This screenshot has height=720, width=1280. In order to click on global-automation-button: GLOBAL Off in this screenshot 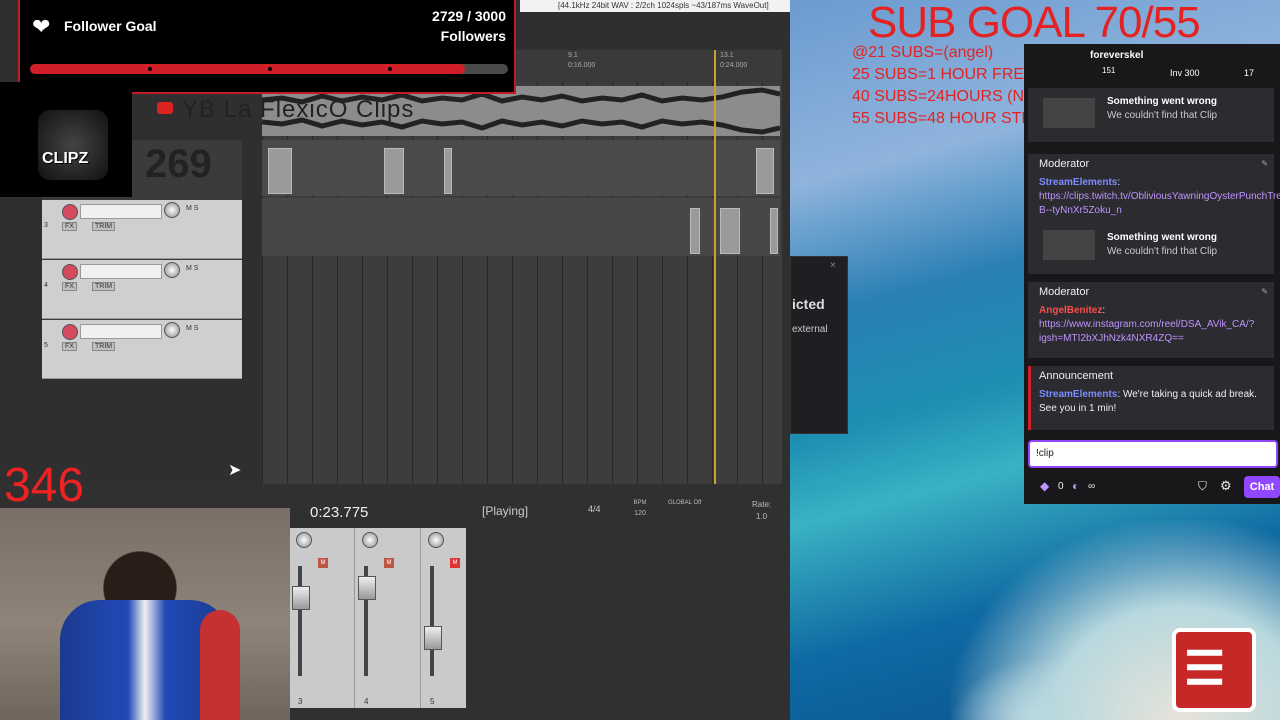, I will do `click(684, 503)`.